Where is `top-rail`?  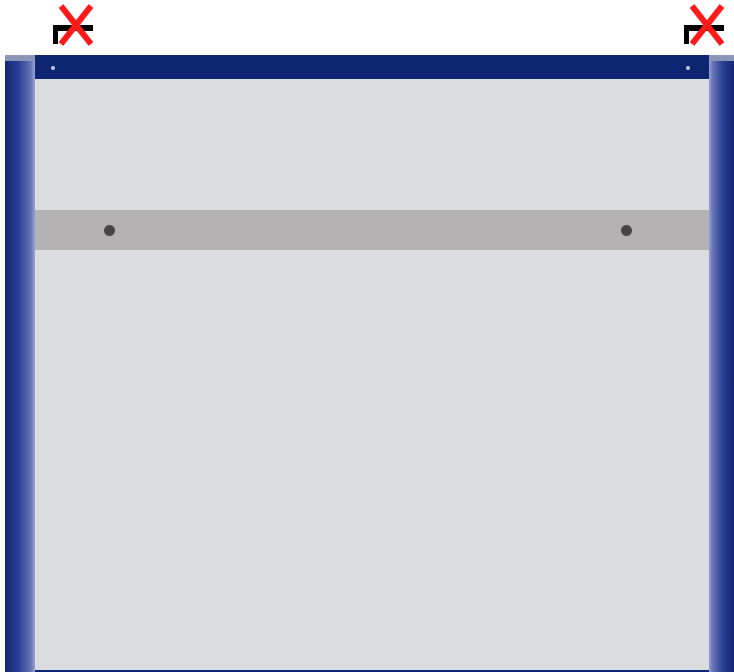
top-rail is located at coordinates (372, 67).